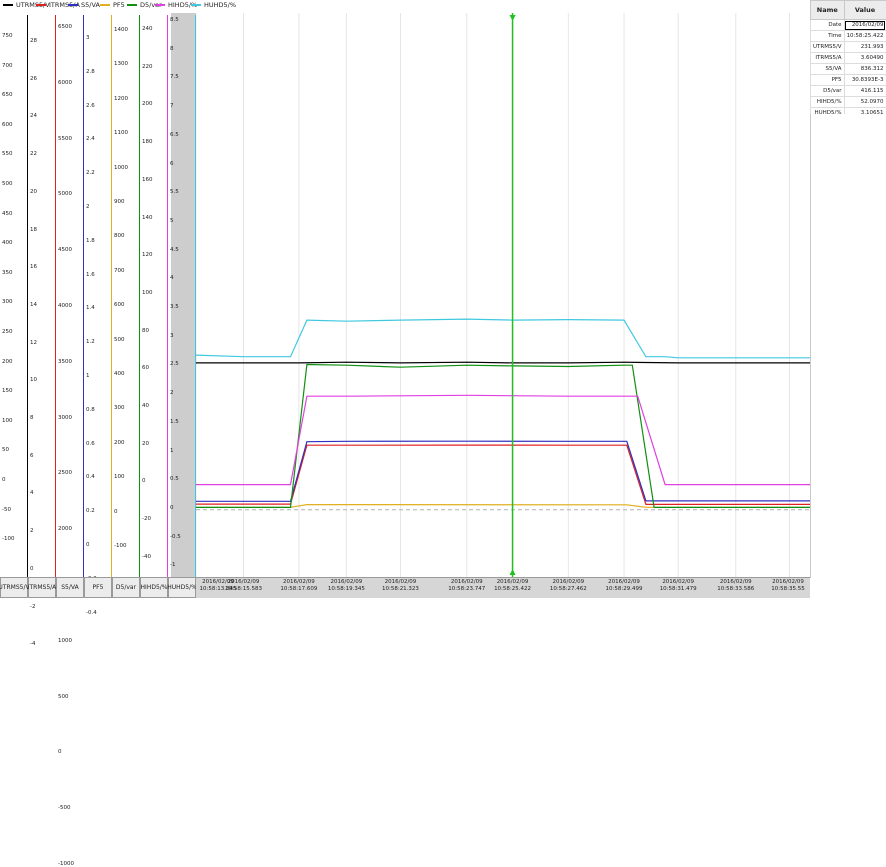 Image resolution: width=886 pixels, height=867 pixels. I want to click on y-tick-label: 500, so click(7, 184).